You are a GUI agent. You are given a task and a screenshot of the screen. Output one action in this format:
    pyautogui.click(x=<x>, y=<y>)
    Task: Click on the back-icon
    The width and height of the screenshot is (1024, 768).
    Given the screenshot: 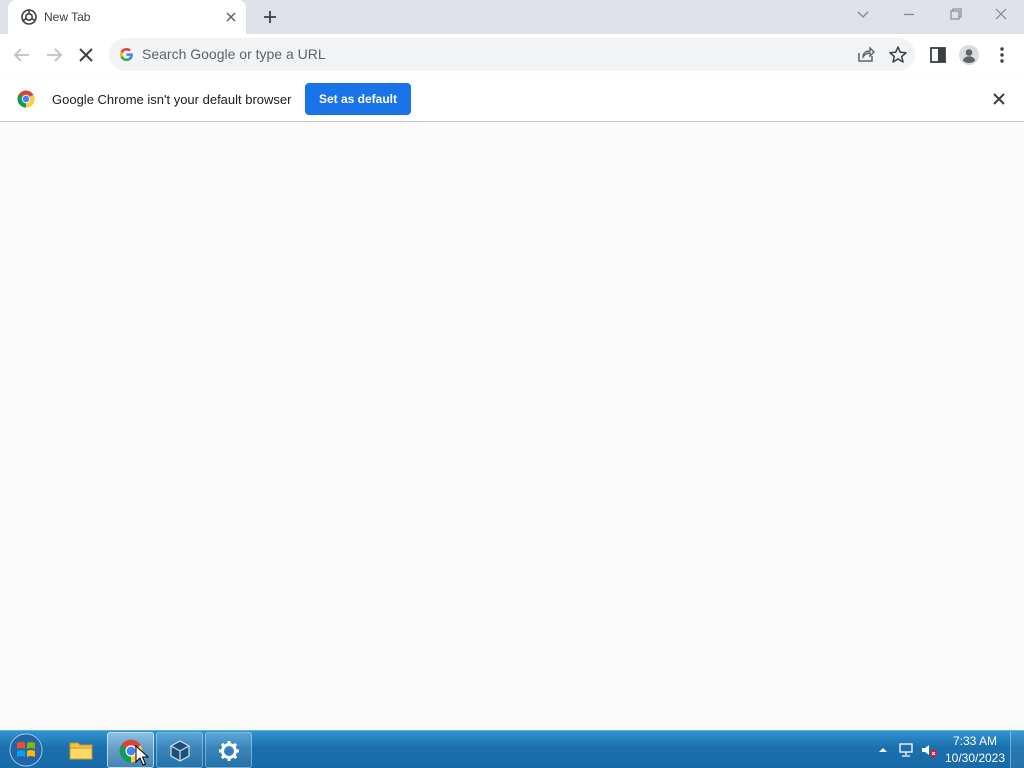 What is the action you would take?
    pyautogui.click(x=22, y=55)
    